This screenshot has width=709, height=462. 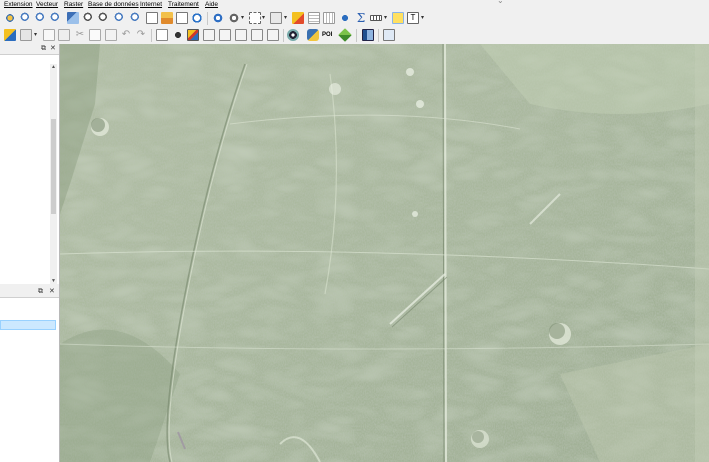 I want to click on help-book-icon, so click(x=368, y=35).